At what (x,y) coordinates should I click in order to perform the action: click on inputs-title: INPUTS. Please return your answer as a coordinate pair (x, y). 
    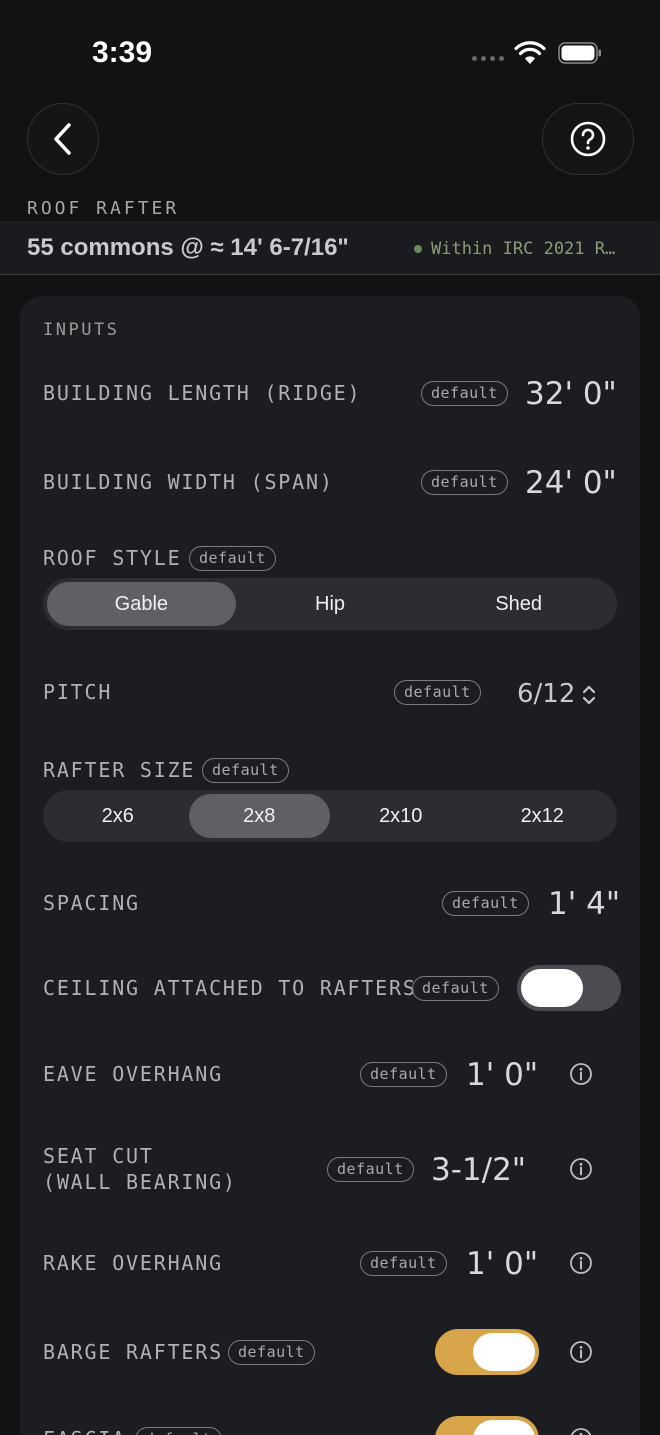
    Looking at the image, I should click on (81, 330).